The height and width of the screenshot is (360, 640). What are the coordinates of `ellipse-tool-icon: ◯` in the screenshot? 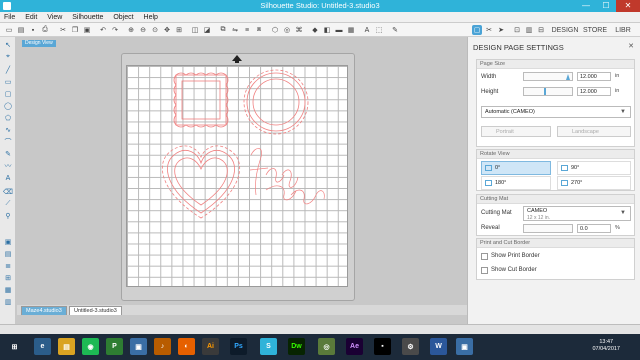 It's located at (8, 106).